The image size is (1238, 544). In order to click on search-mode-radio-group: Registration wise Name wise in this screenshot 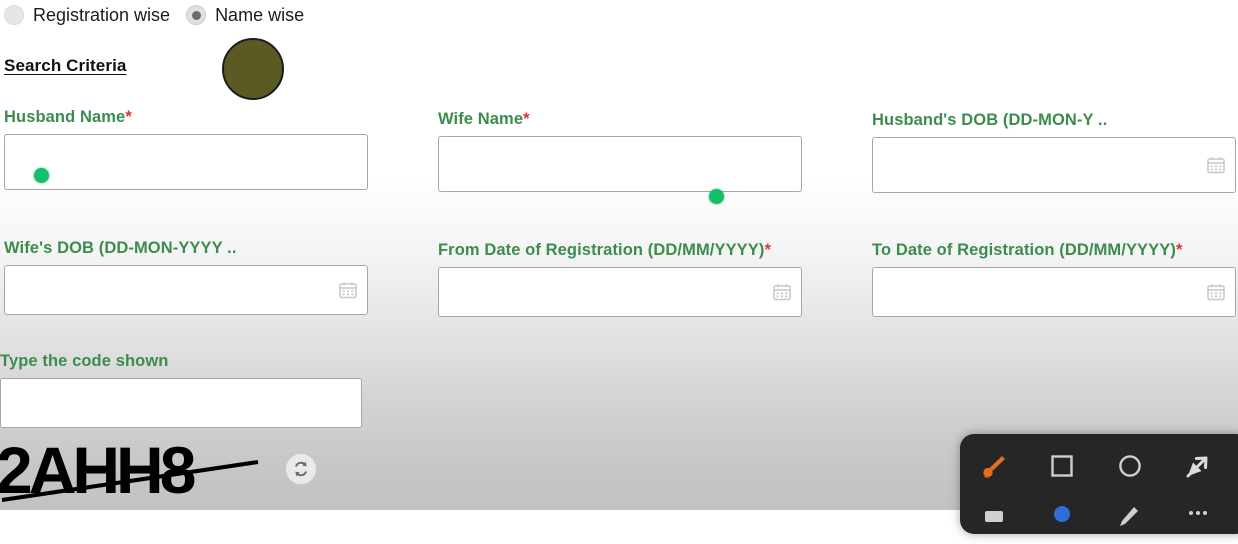, I will do `click(162, 15)`.